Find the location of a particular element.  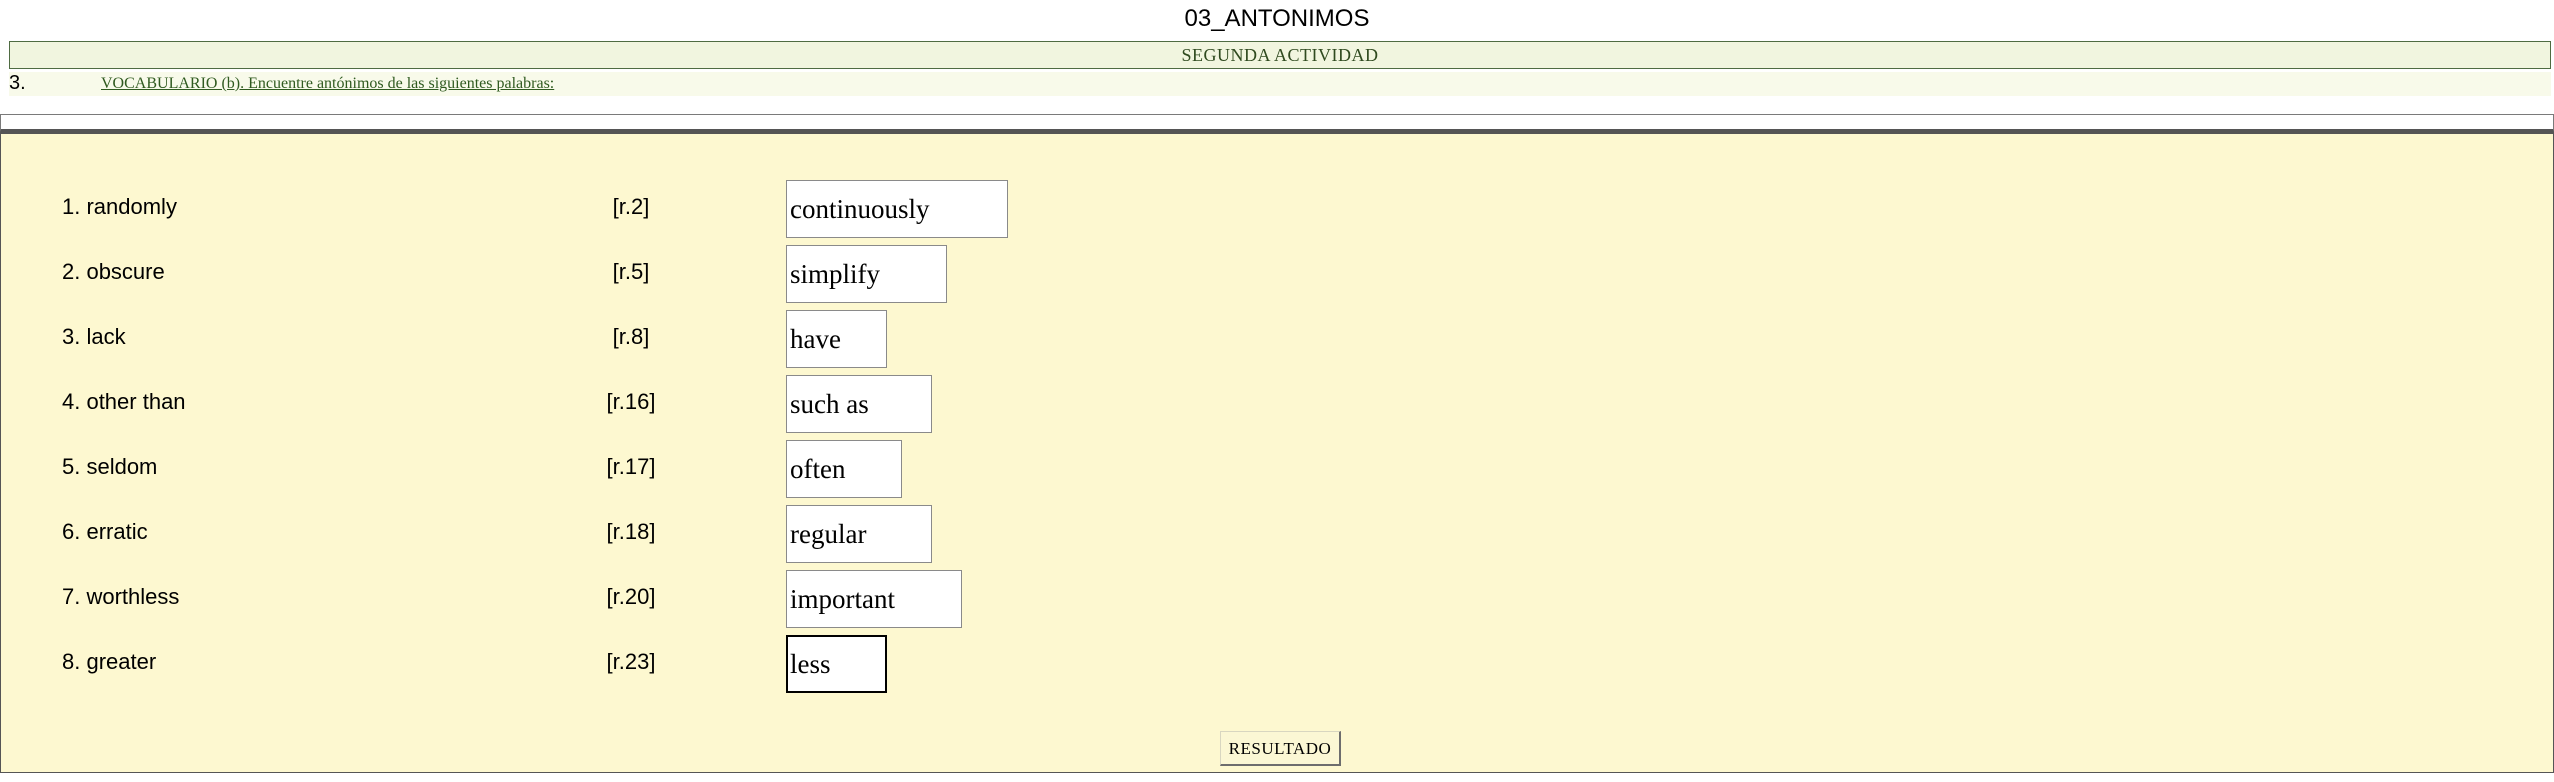

item-term: 8. greater is located at coordinates (109, 661).